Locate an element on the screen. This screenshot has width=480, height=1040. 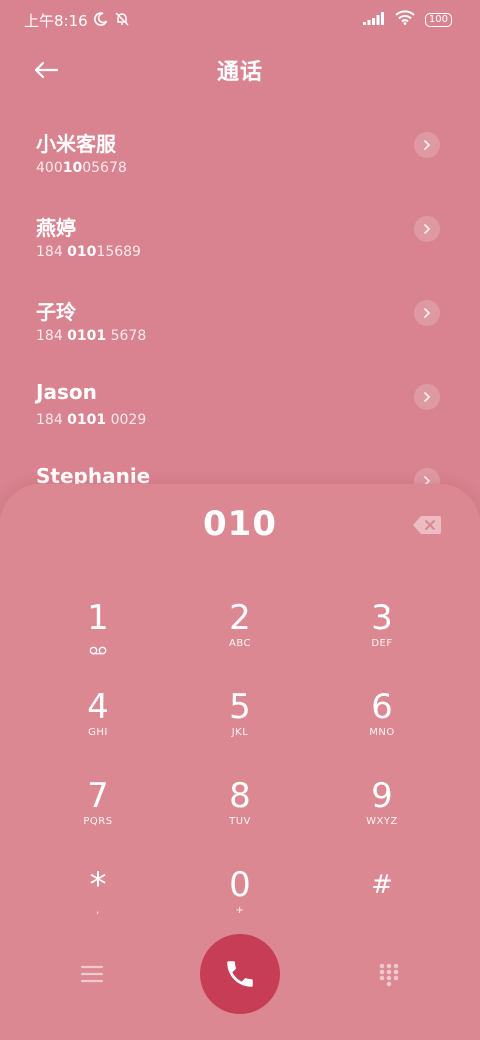
moon-icon is located at coordinates (100, 20).